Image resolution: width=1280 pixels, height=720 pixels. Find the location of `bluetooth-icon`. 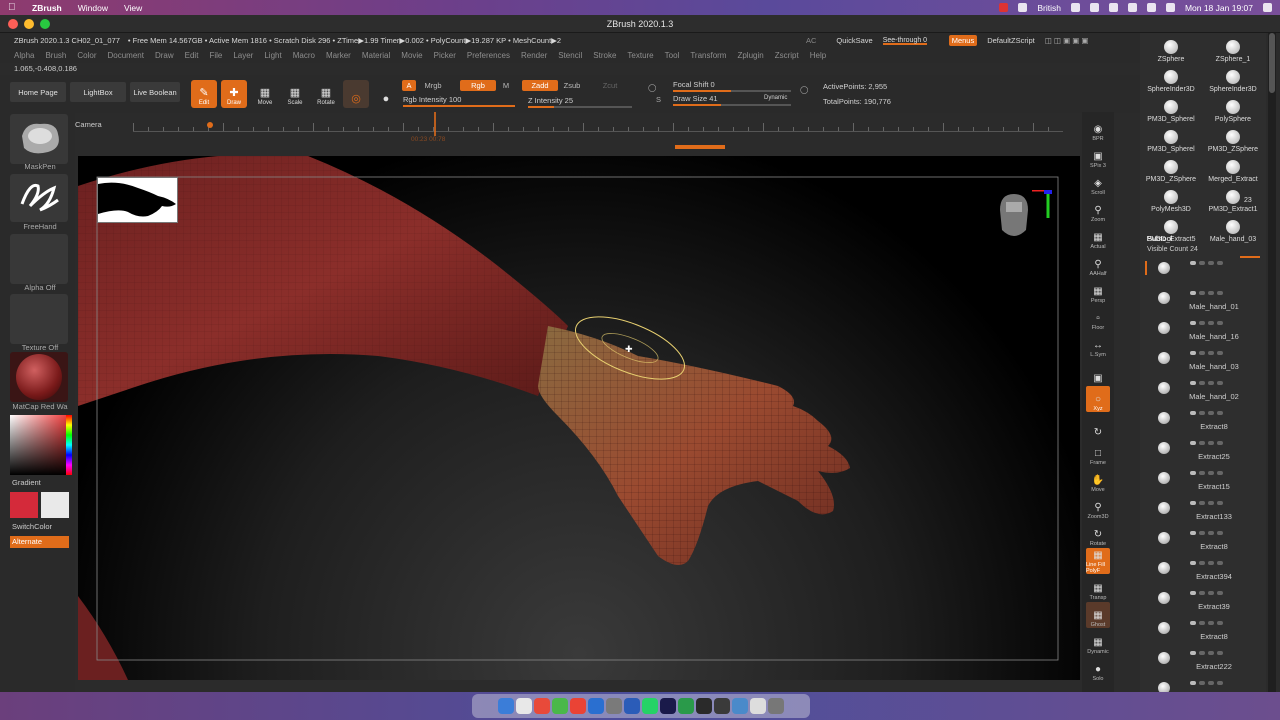

bluetooth-icon is located at coordinates (1075, 7).